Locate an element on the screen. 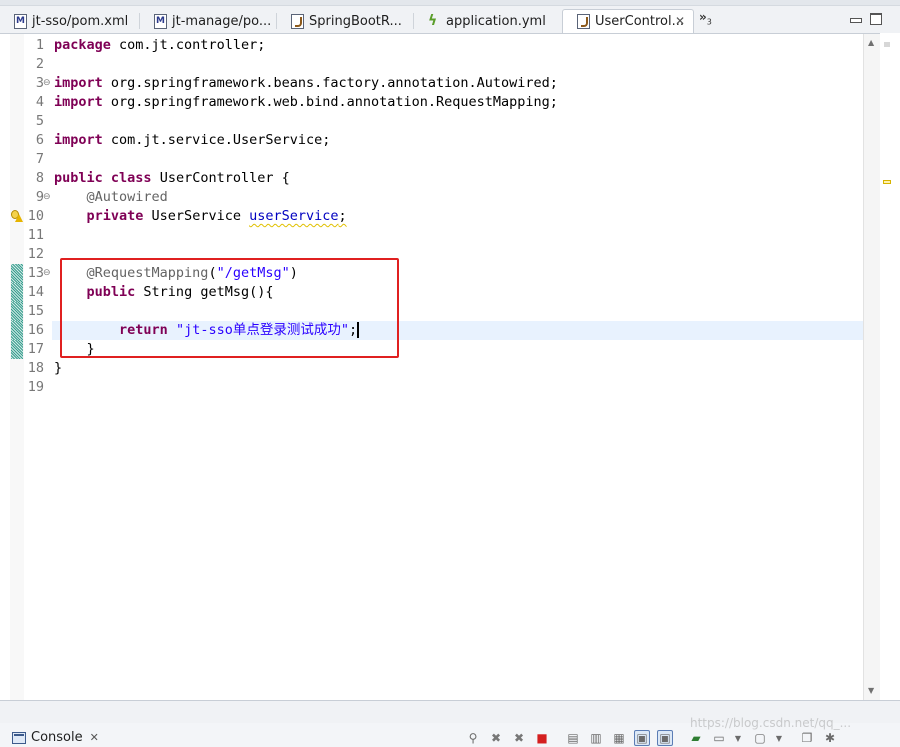 The image size is (900, 747). tab-overflow-button: »3 is located at coordinates (705, 18).